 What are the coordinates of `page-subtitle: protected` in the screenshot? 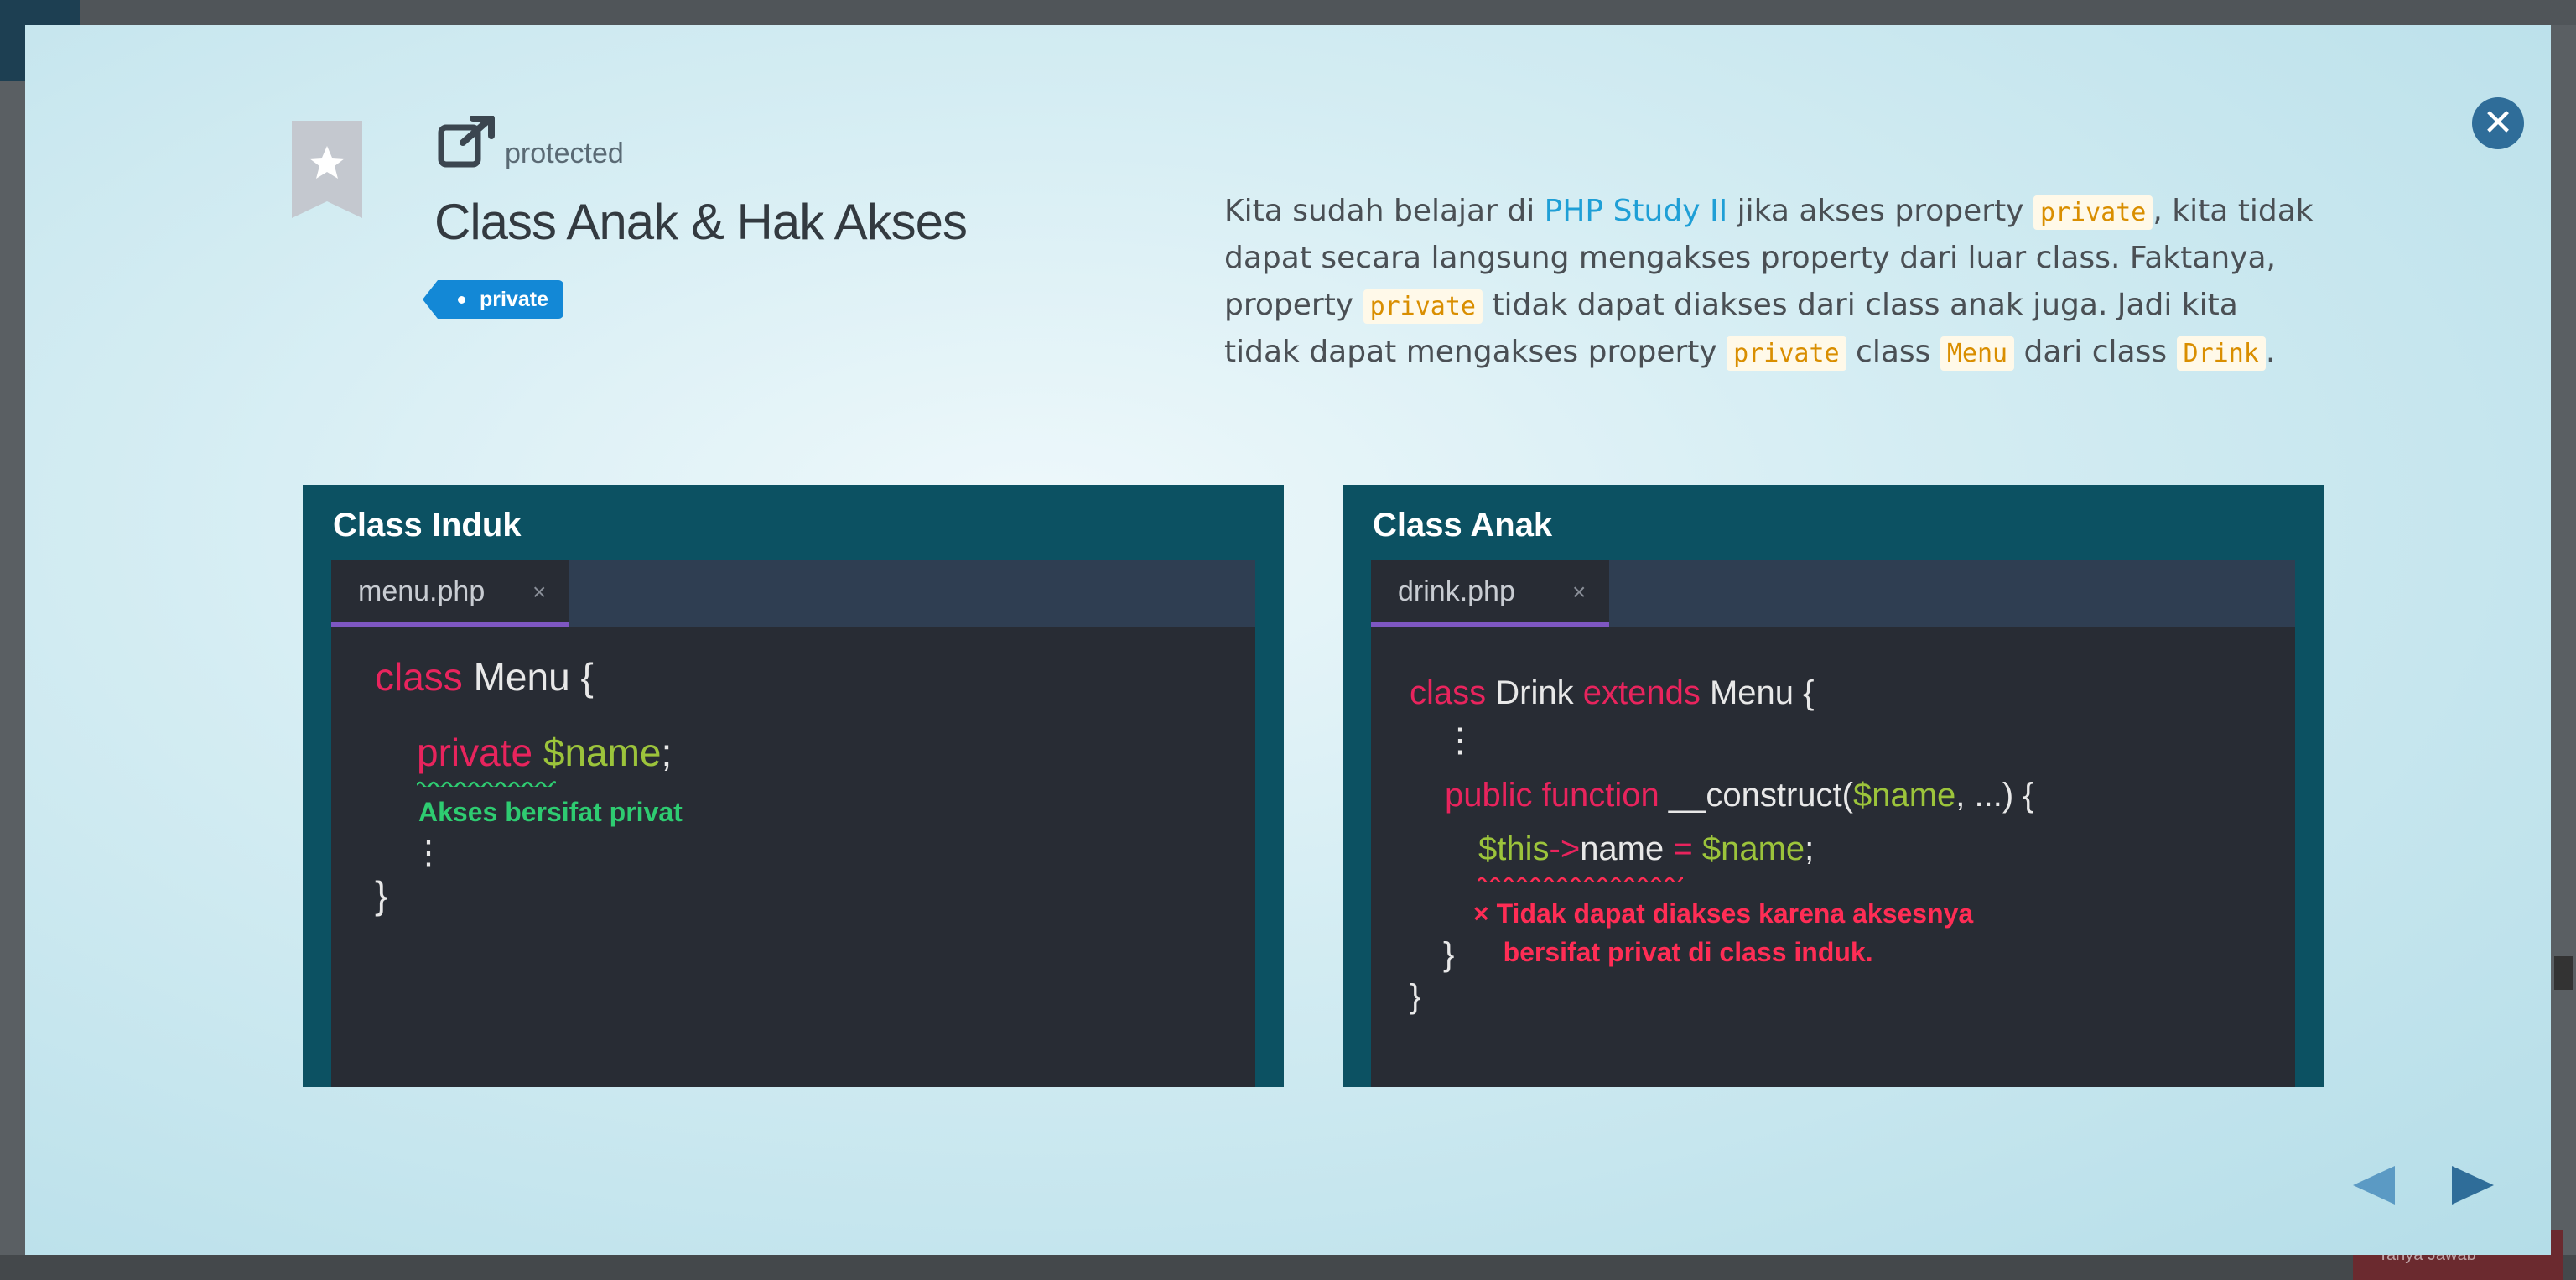 It's located at (564, 153).